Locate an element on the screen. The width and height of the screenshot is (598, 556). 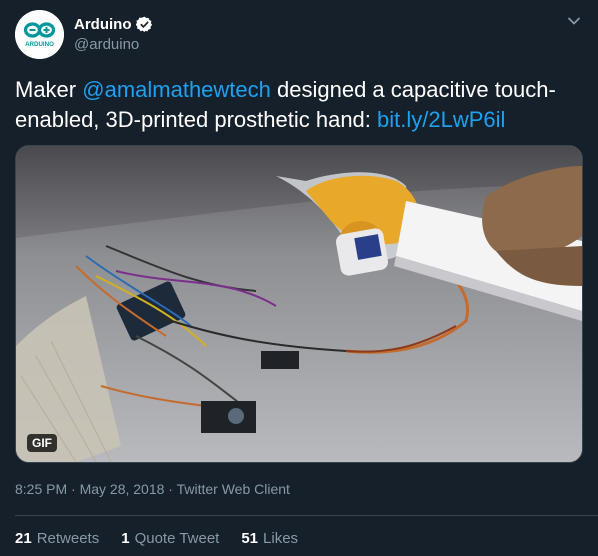
handle: @arduino is located at coordinates (113, 44).